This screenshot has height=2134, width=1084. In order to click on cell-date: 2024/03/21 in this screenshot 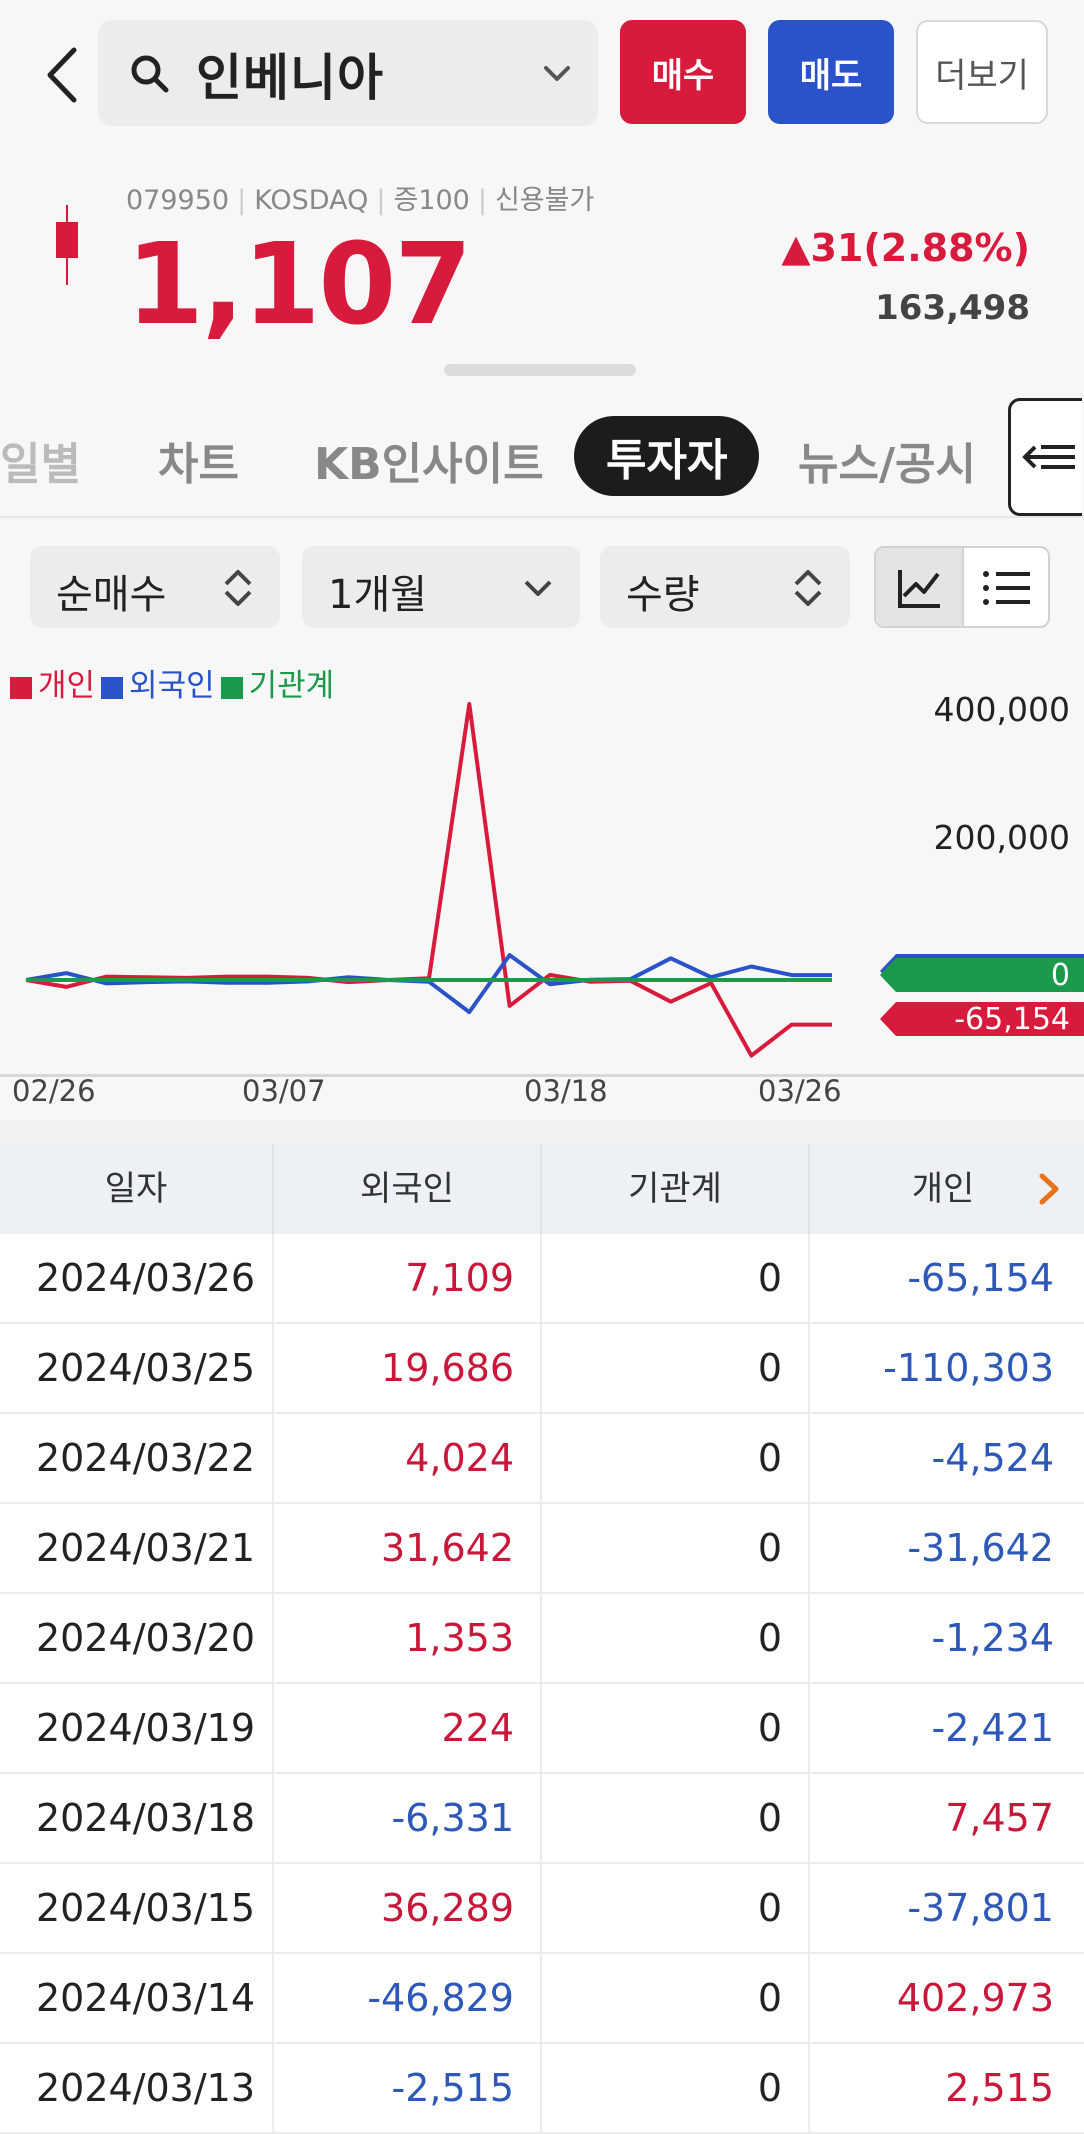, I will do `click(146, 1548)`.